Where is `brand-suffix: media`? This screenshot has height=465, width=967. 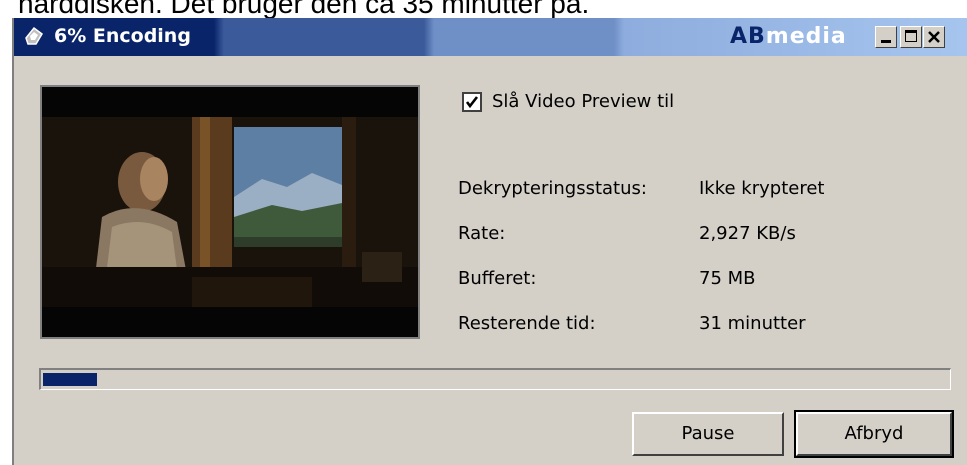
brand-suffix: media is located at coordinates (806, 36).